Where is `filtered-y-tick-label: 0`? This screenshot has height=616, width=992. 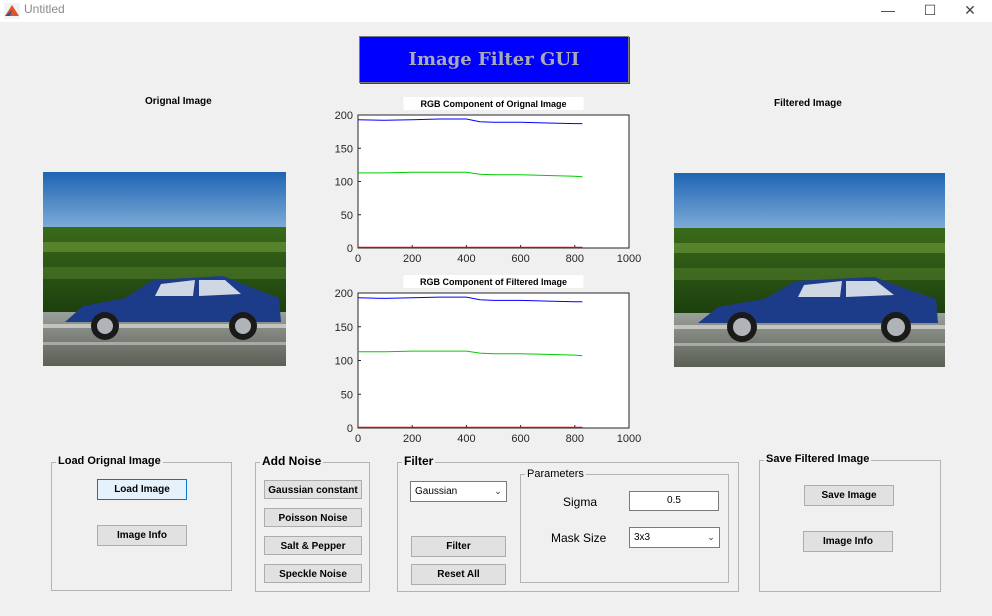
filtered-y-tick-label: 0 is located at coordinates (350, 429).